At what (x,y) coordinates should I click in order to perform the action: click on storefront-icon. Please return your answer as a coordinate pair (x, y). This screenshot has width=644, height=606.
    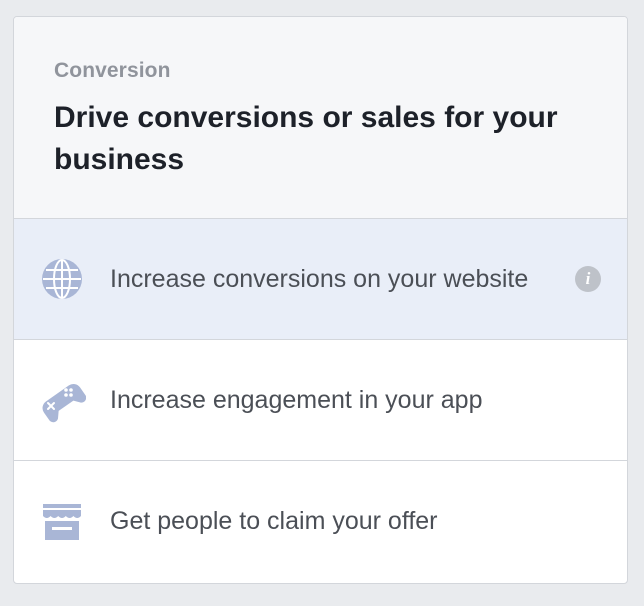
    Looking at the image, I should click on (62, 522).